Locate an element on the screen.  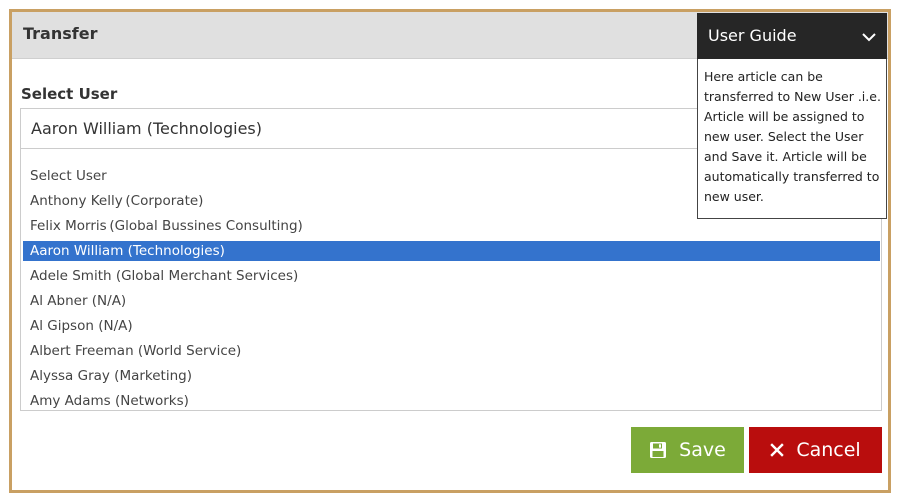
cancel-label: Cancel is located at coordinates (828, 450).